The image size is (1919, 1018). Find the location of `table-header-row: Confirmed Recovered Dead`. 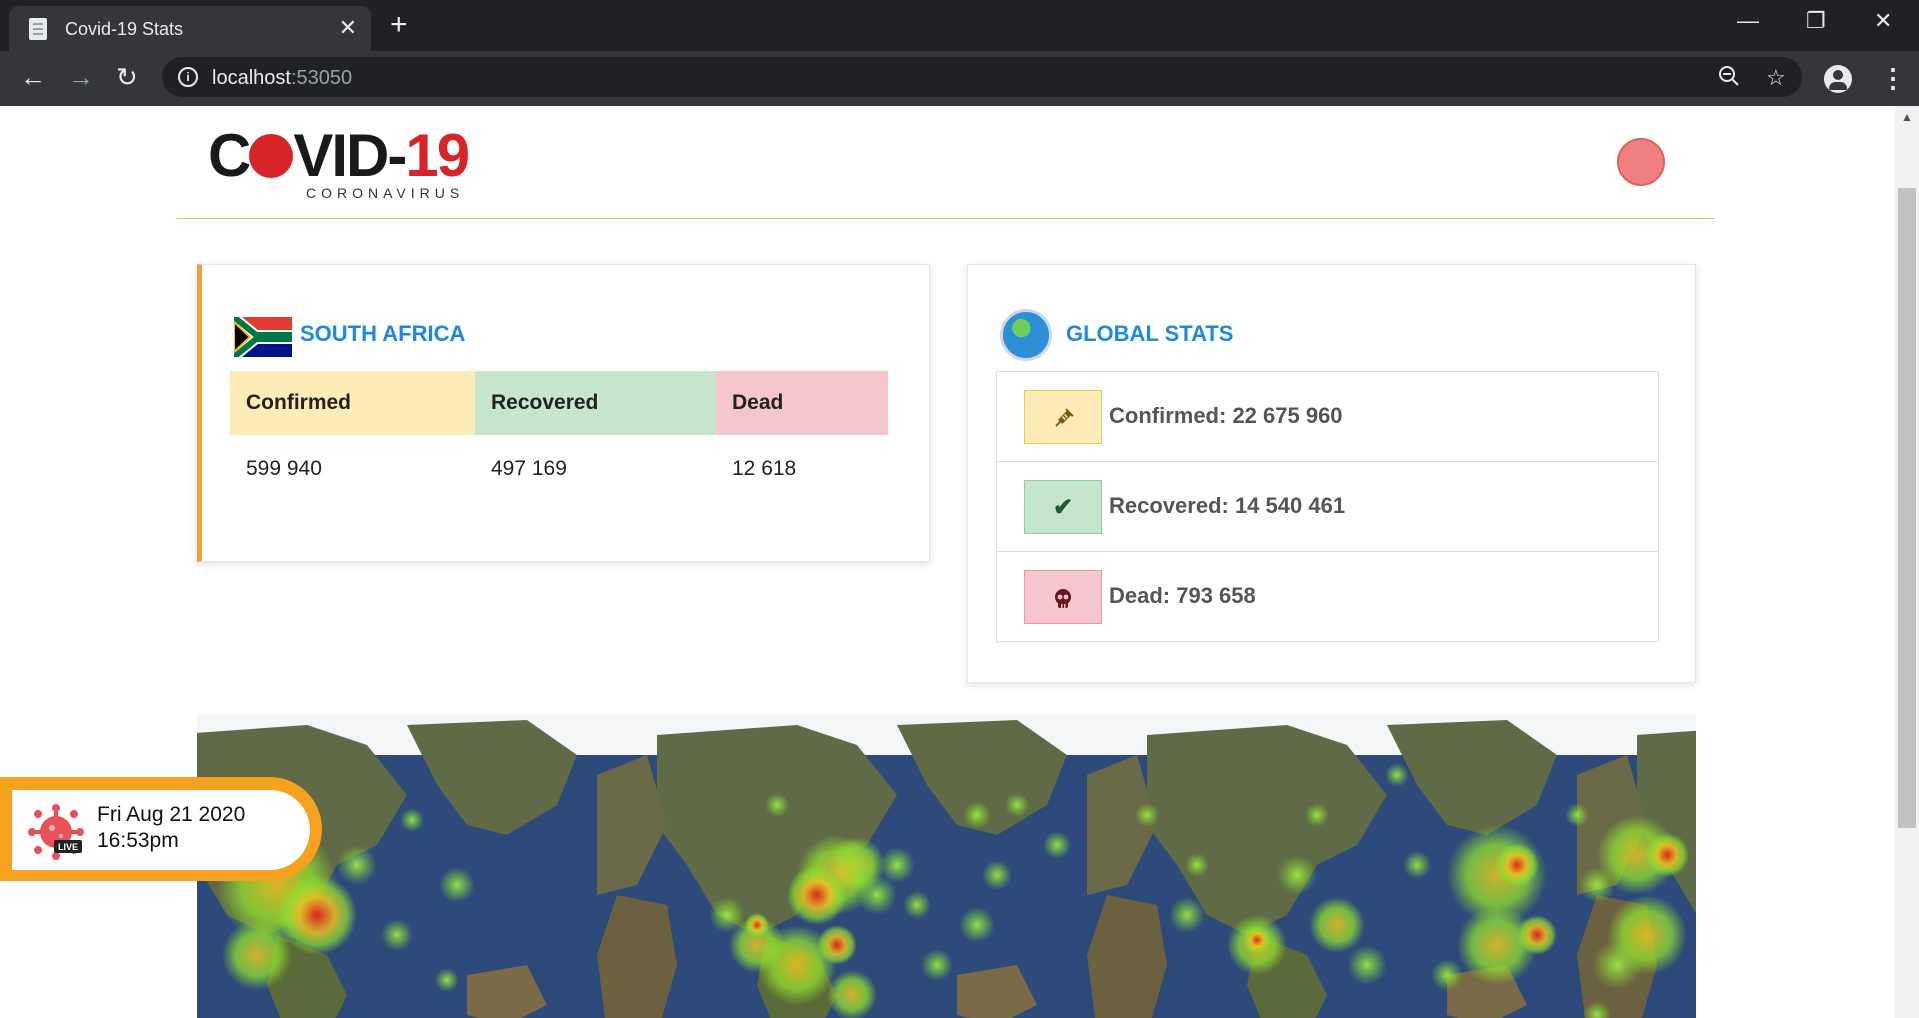

table-header-row: Confirmed Recovered Dead is located at coordinates (559, 403).